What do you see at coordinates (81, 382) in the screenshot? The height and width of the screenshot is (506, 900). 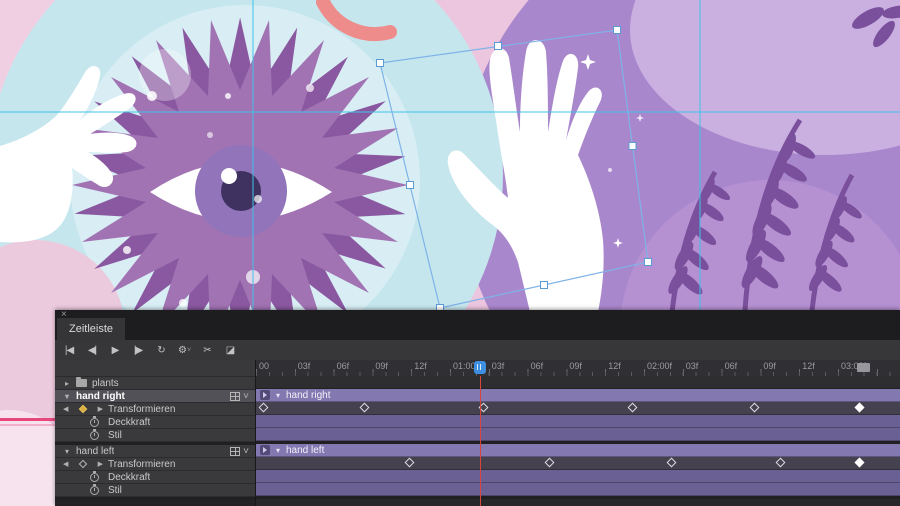 I see `folder-icon` at bounding box center [81, 382].